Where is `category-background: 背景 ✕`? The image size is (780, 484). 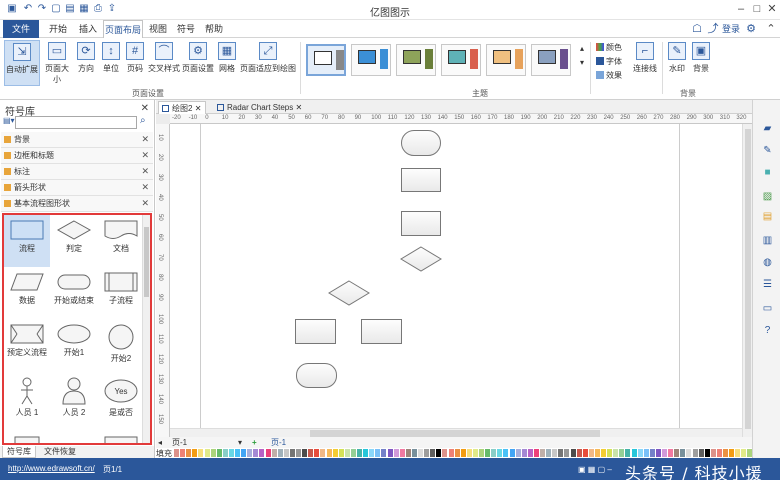
category-background: 背景 ✕ is located at coordinates (77, 140).